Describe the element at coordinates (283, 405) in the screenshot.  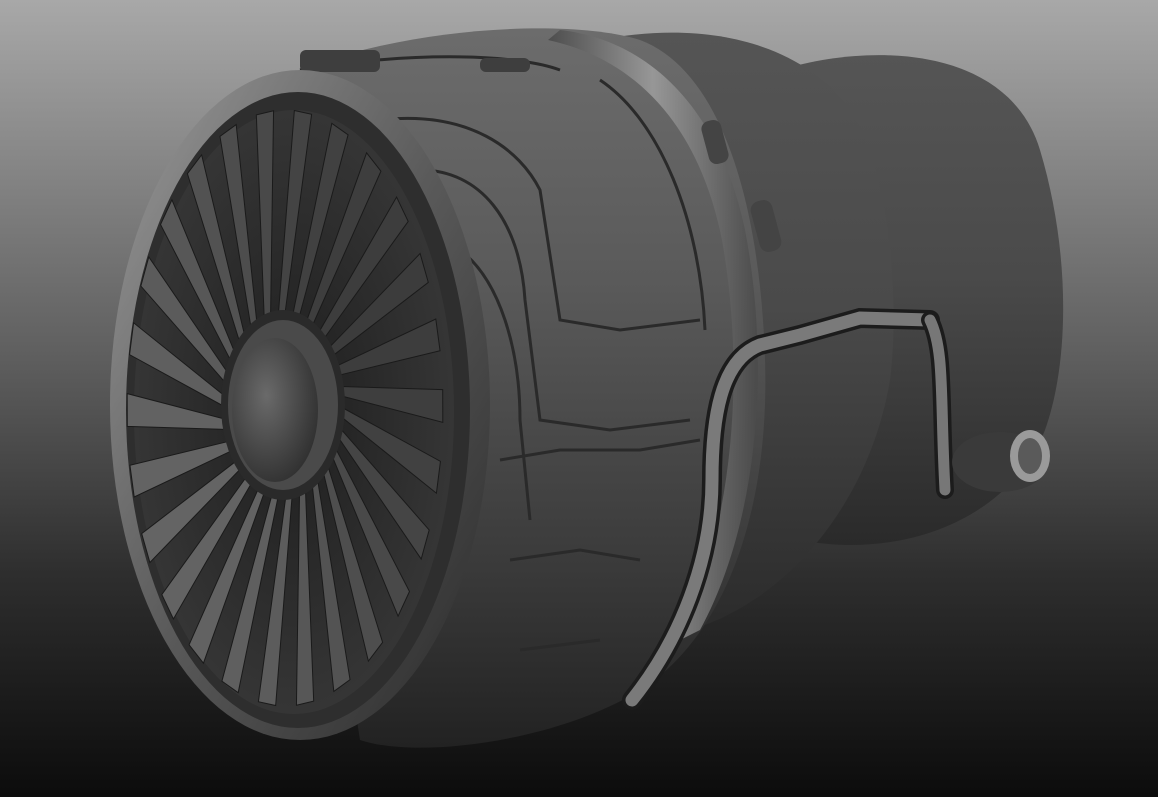
I see `spinner-hub` at that location.